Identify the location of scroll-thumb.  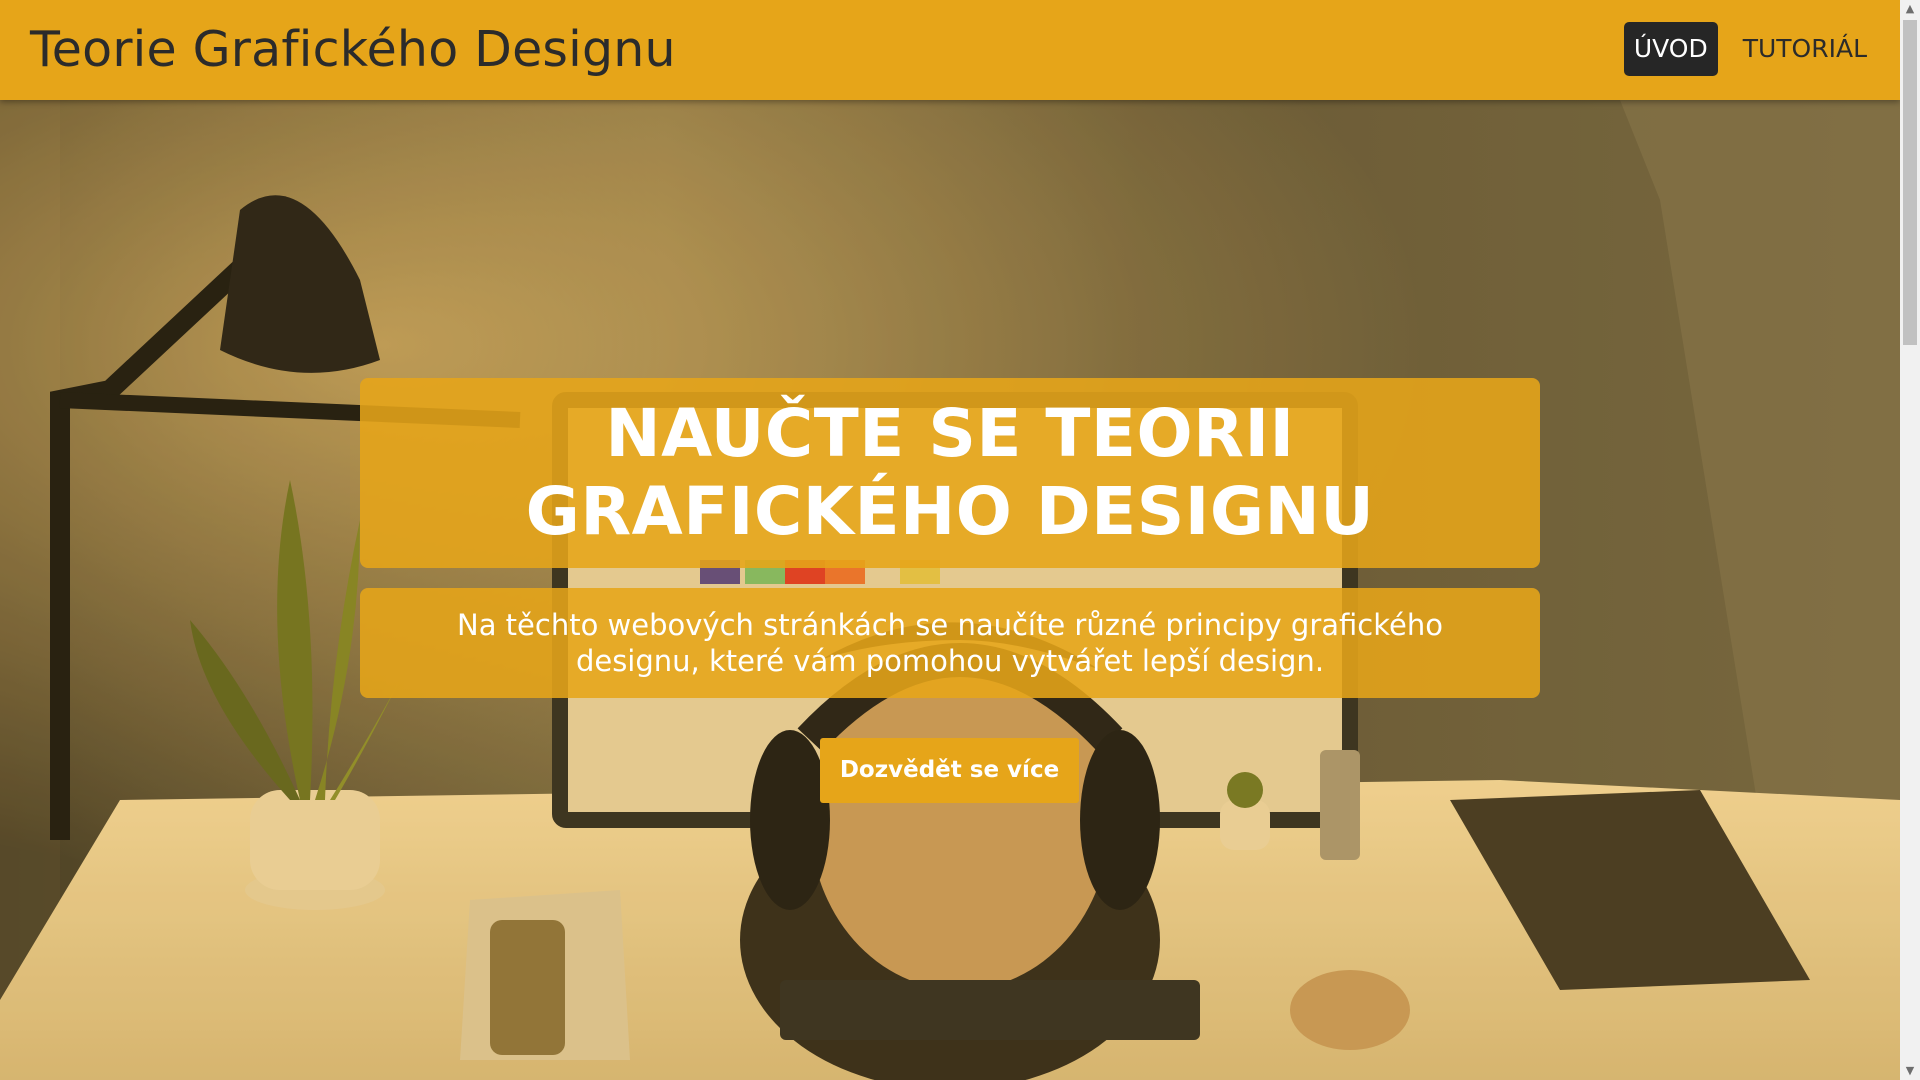
(1910, 182).